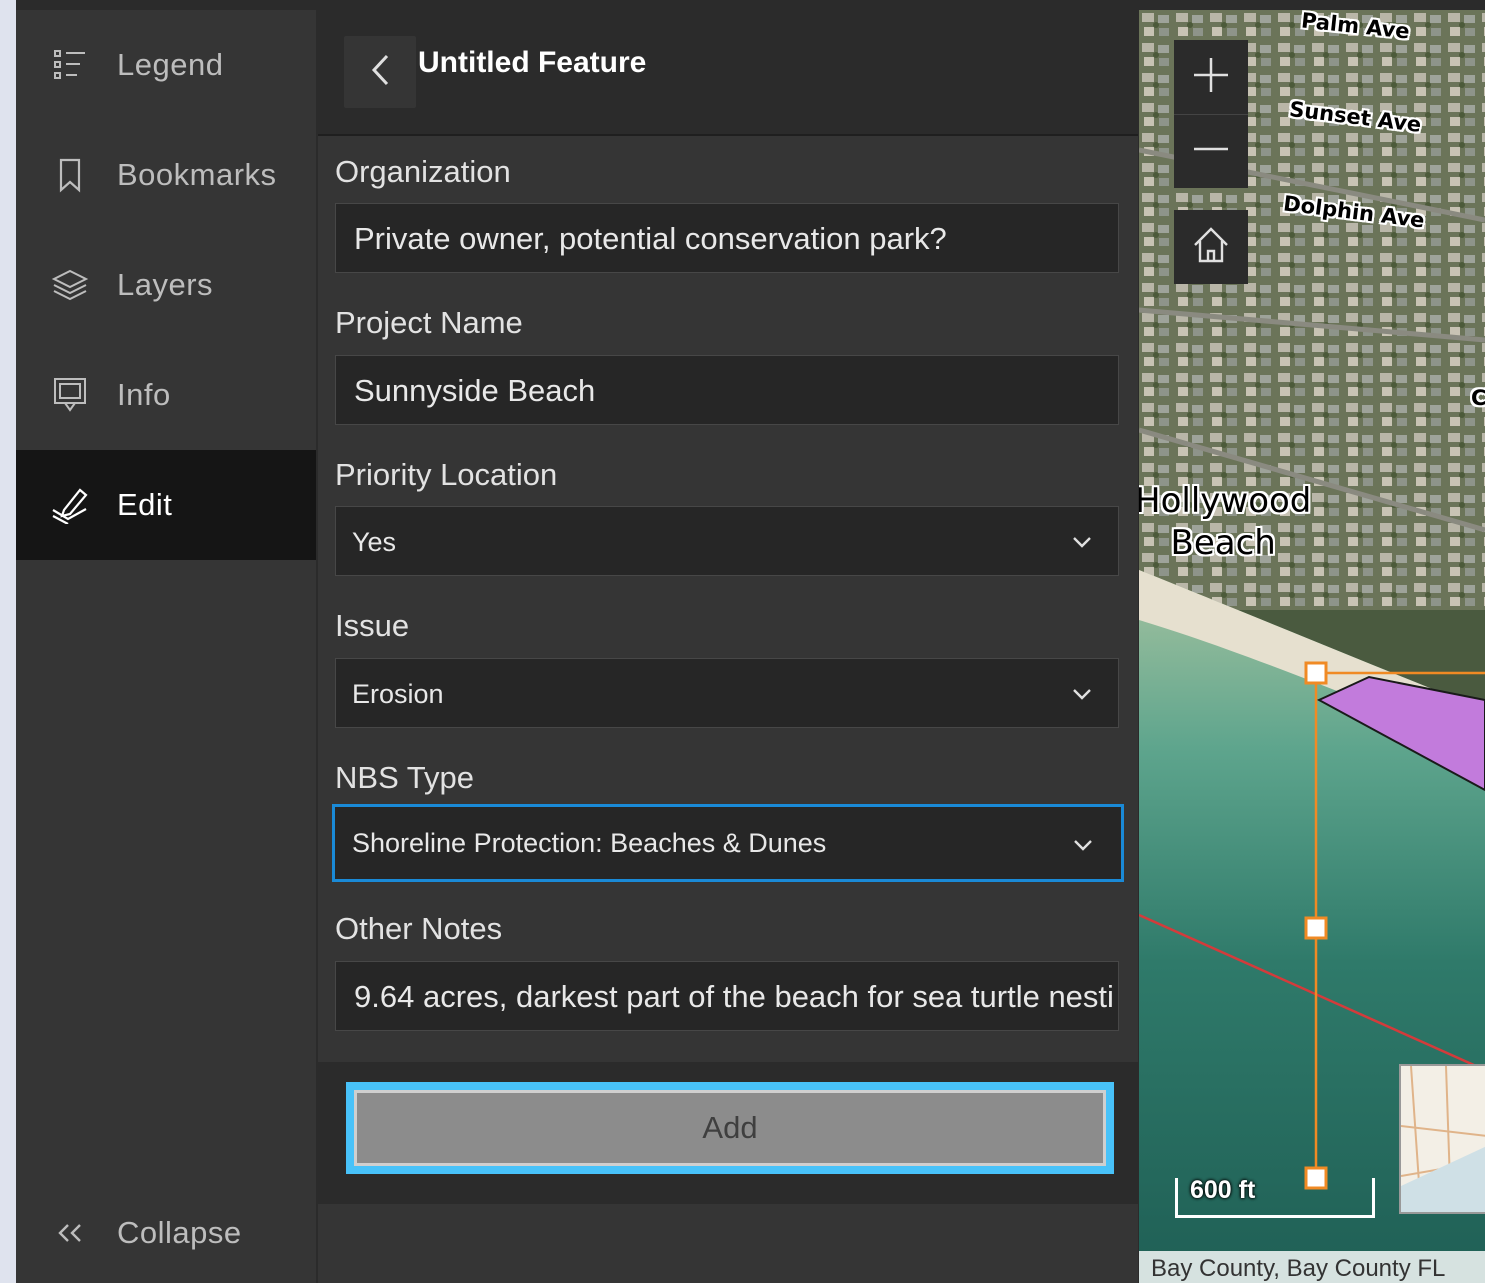 Image resolution: width=1485 pixels, height=1283 pixels. I want to click on overview-map-graphic, so click(1442, 1139).